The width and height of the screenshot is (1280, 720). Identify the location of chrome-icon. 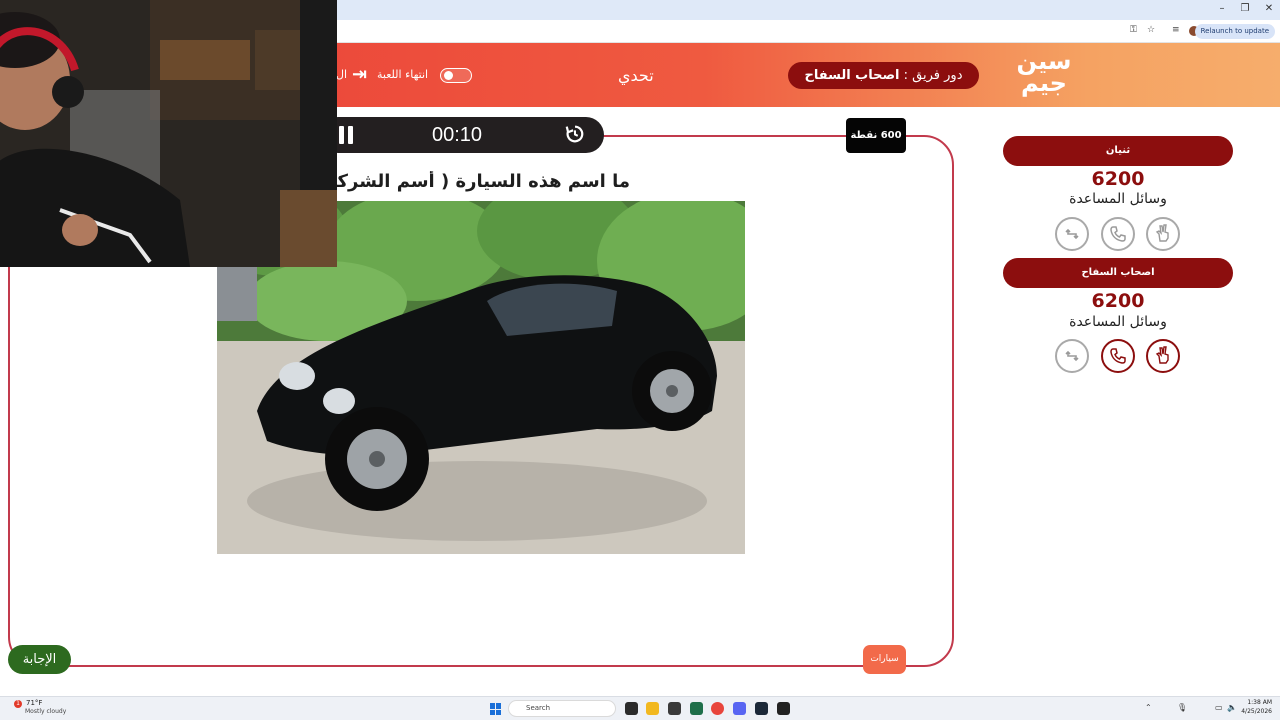
(717, 708).